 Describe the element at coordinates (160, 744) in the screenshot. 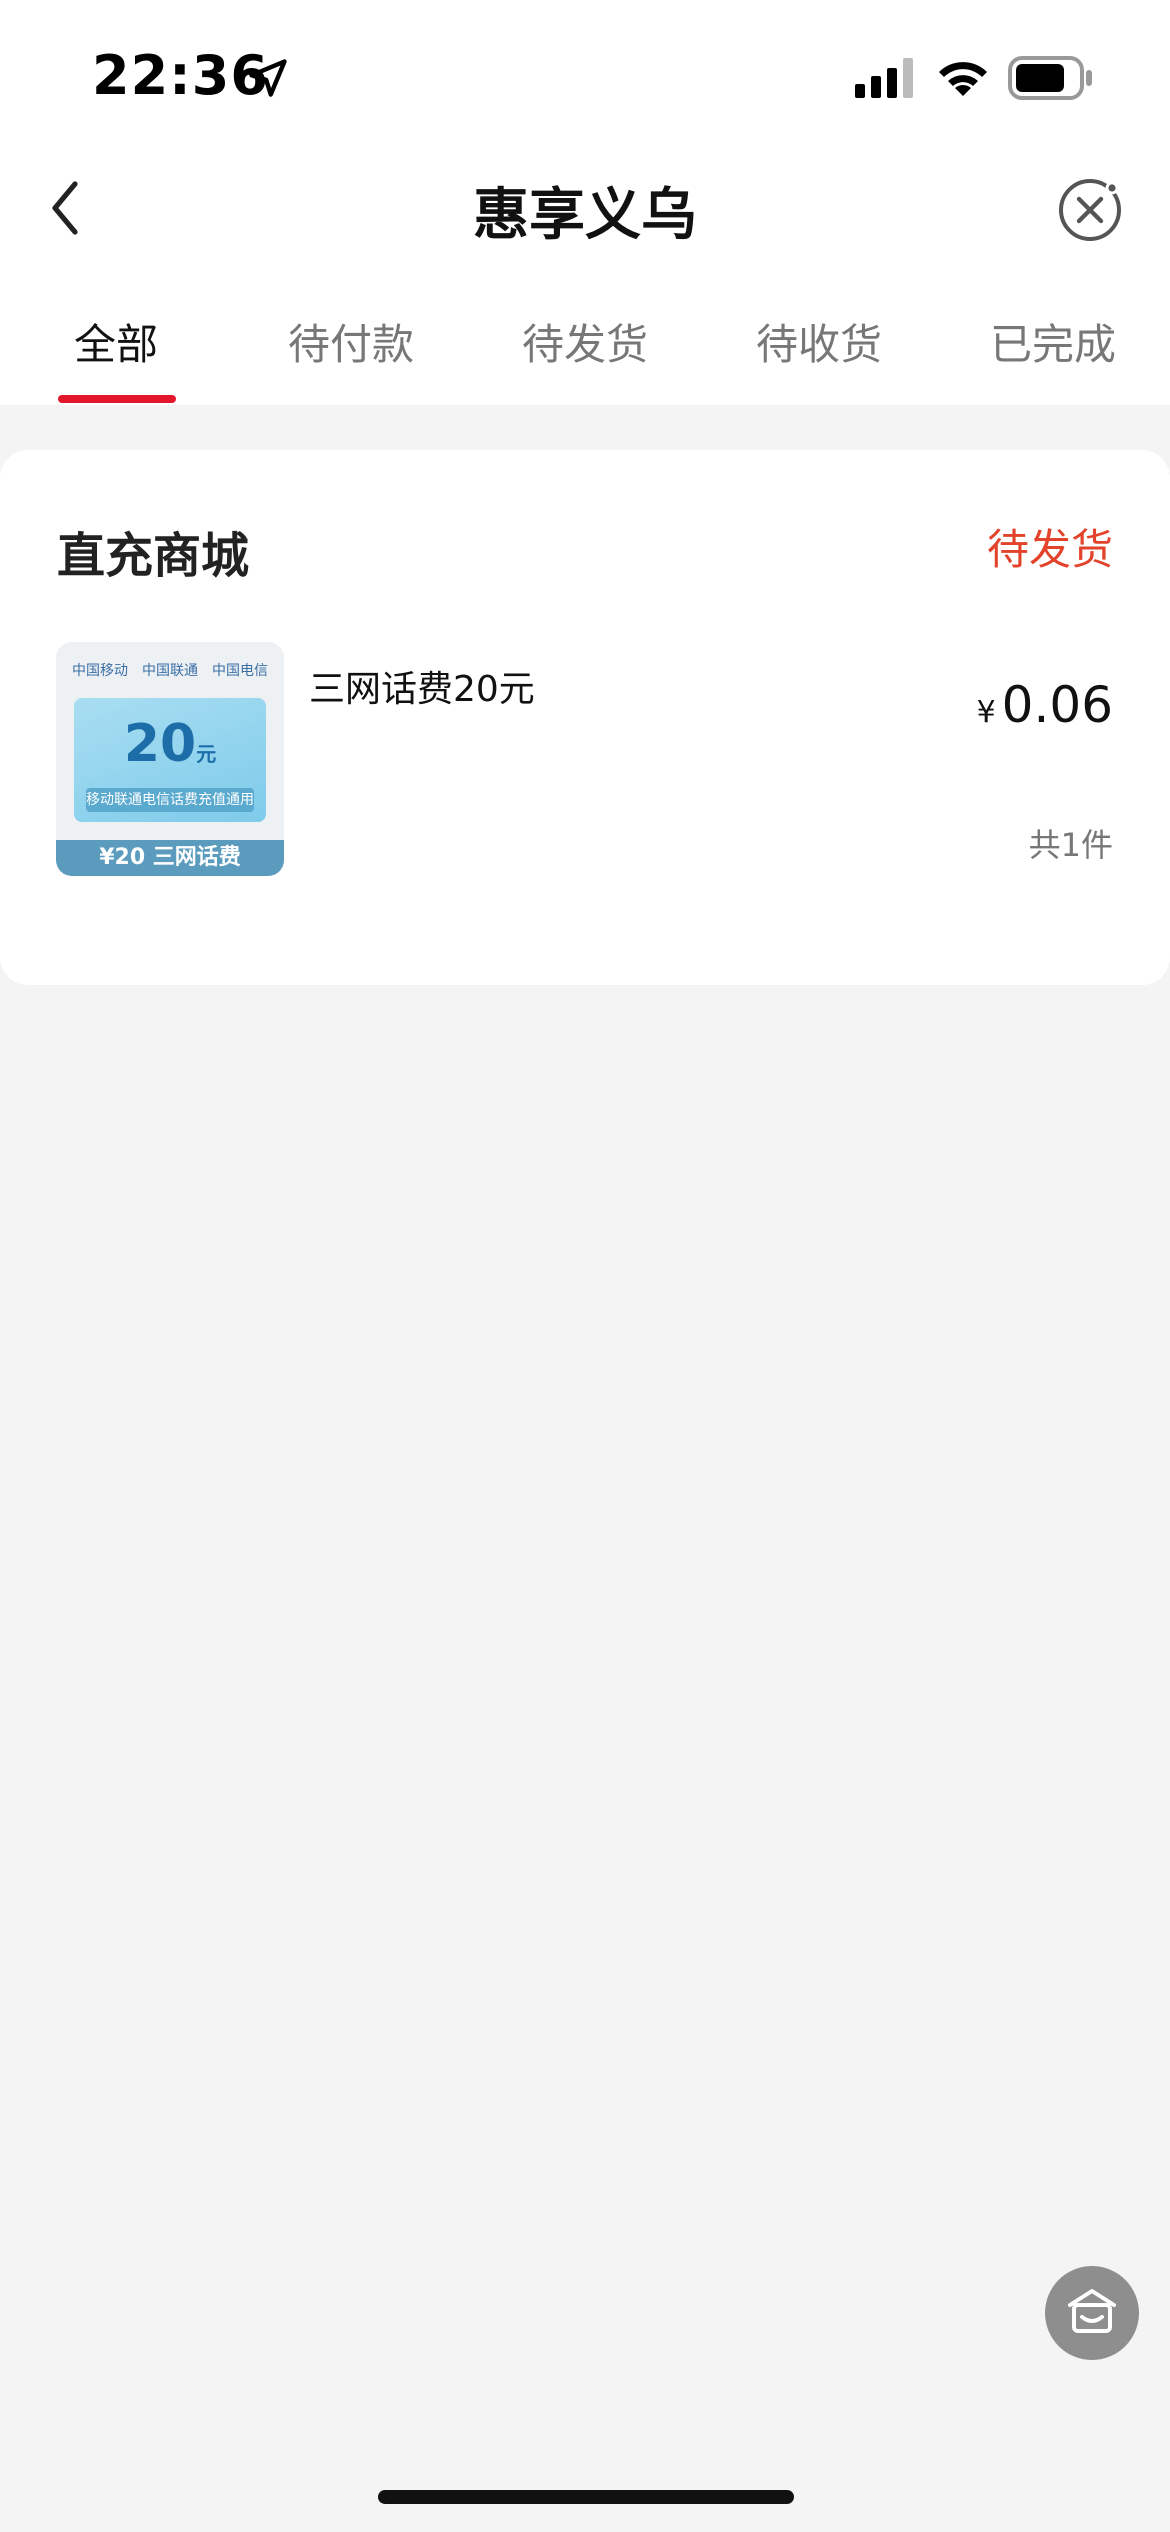

I see `thumbnail-amount-value: 20` at that location.